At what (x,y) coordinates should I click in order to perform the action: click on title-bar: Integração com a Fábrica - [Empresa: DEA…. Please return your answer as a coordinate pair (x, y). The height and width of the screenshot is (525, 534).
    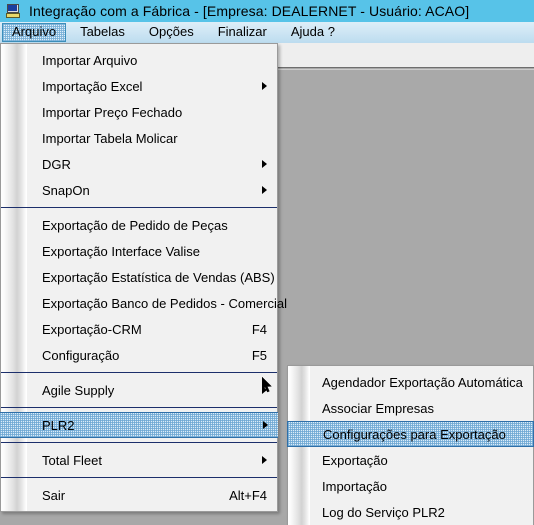
    Looking at the image, I should click on (267, 11).